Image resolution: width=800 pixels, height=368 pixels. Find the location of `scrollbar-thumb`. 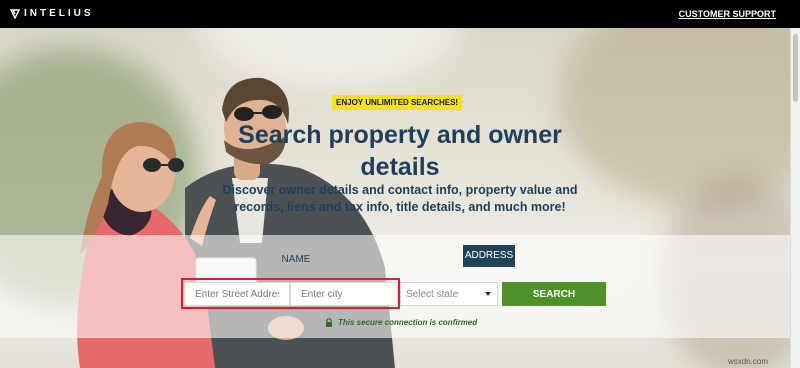

scrollbar-thumb is located at coordinates (795, 68).